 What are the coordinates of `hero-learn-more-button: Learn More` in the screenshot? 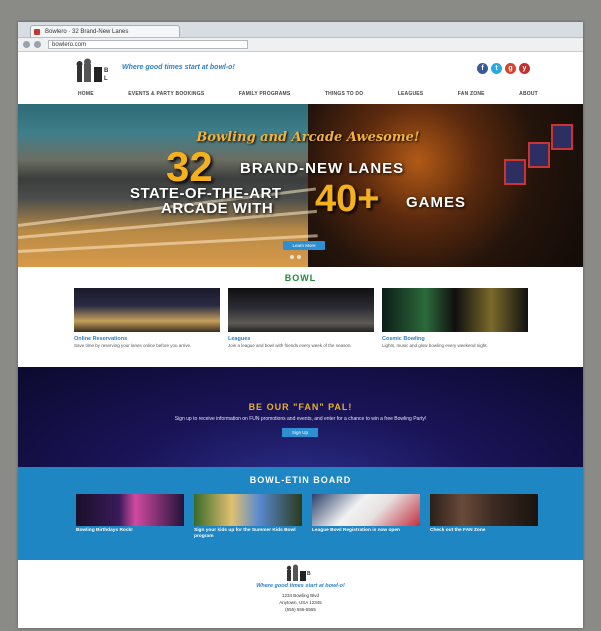 It's located at (304, 245).